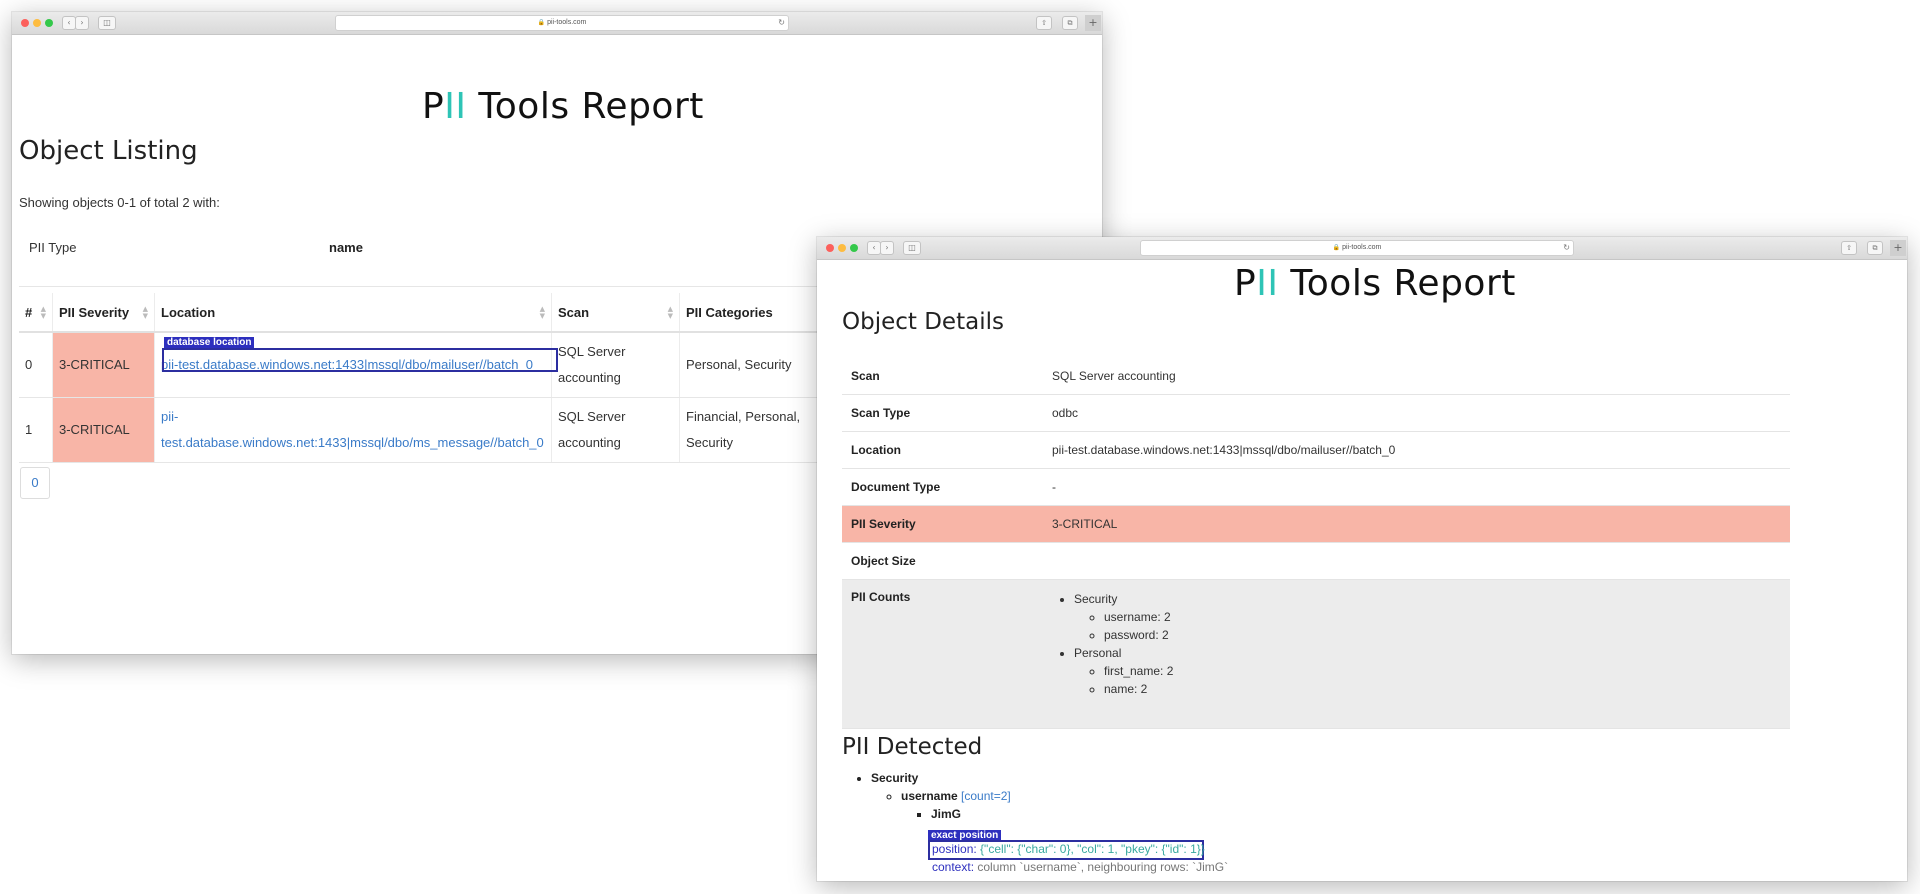 The height and width of the screenshot is (894, 1920). I want to click on detail-value: SQL Server accounting, so click(1421, 376).